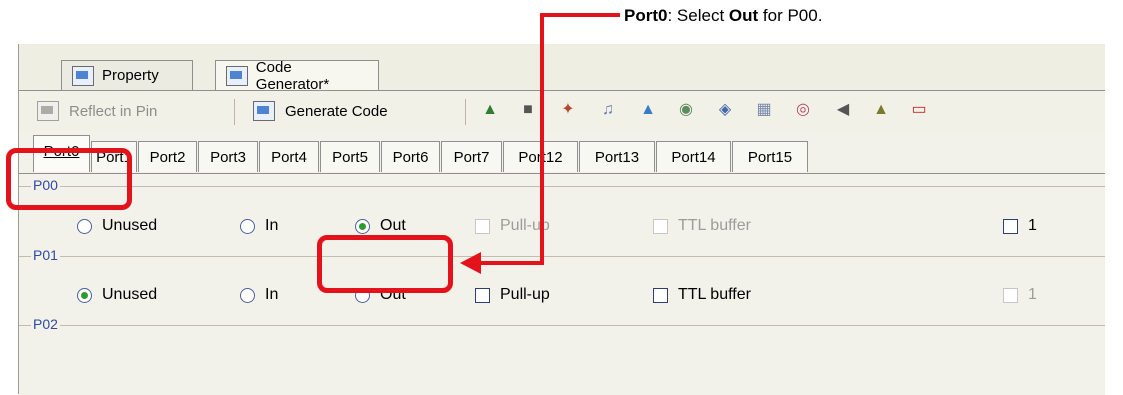  Describe the element at coordinates (843, 110) in the screenshot. I see `sound-icon: ◀` at that location.